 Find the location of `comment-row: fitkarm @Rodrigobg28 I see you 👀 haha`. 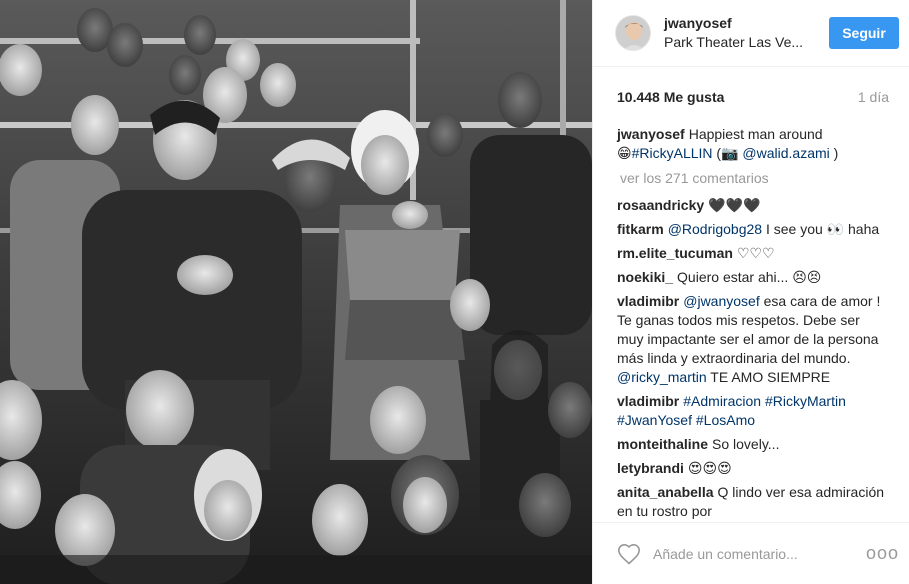

comment-row: fitkarm @Rodrigobg28 I see you 👀 haha is located at coordinates (753, 229).